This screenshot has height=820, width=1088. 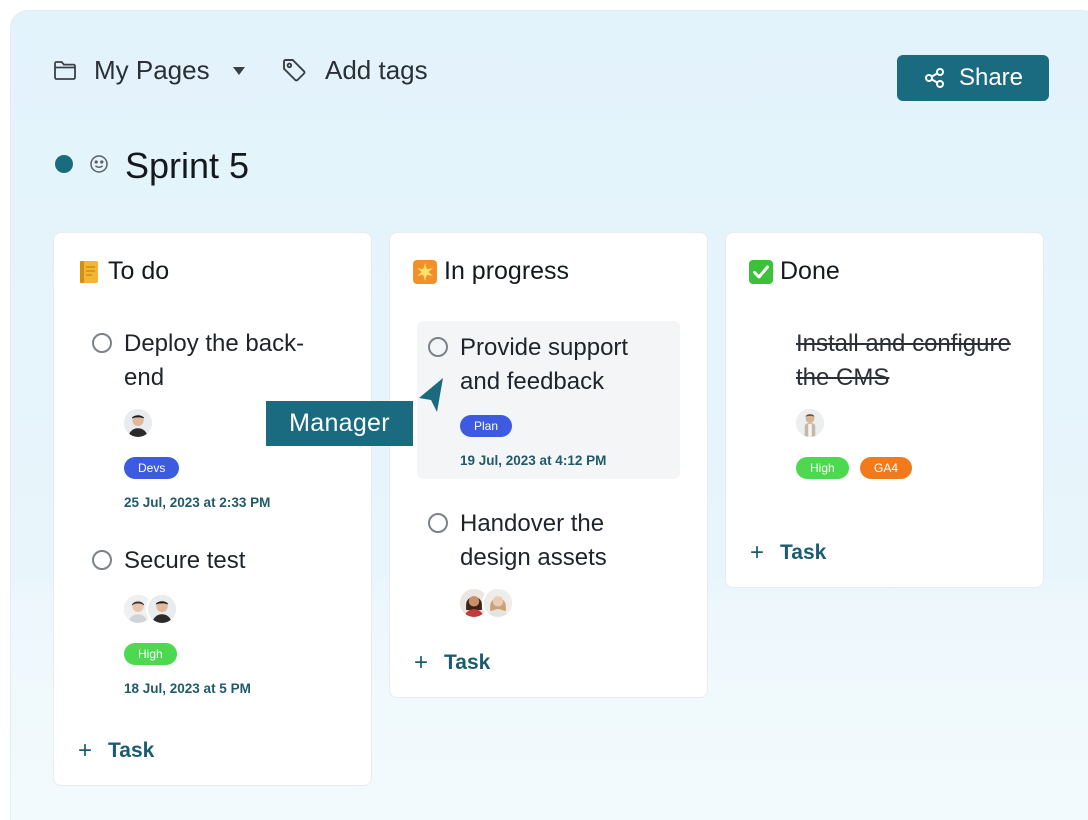 What do you see at coordinates (197, 502) in the screenshot?
I see `task-date: 25 Jul, 2023 at 2:33 PM` at bounding box center [197, 502].